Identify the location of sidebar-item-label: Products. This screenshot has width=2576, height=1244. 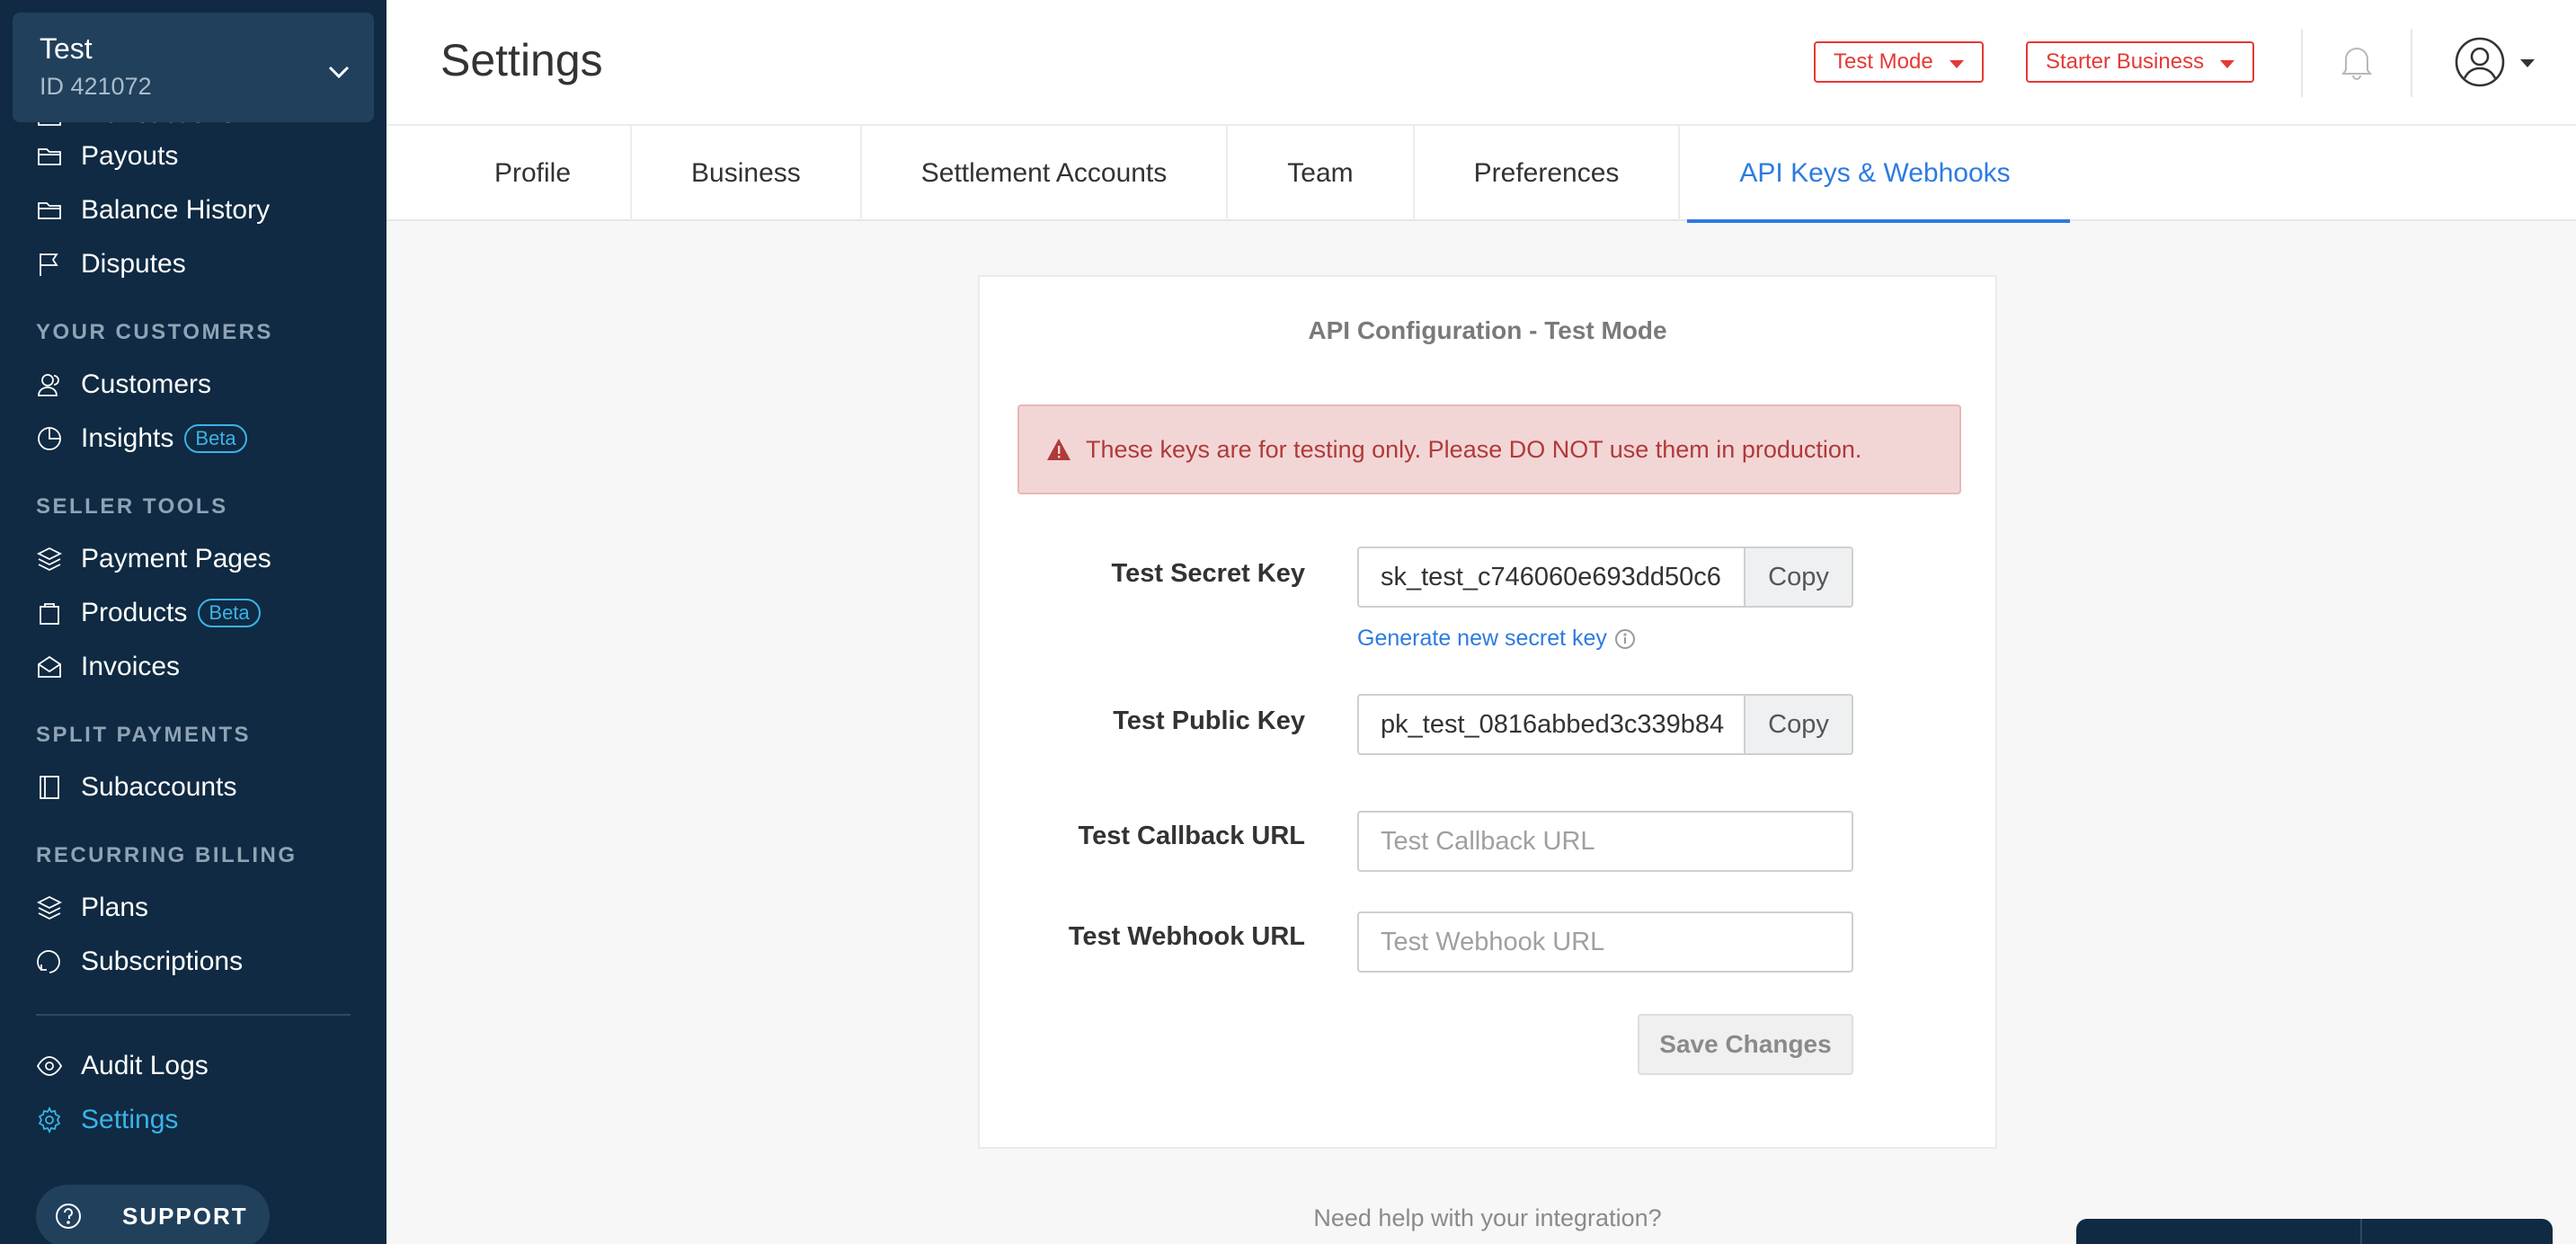
(134, 612).